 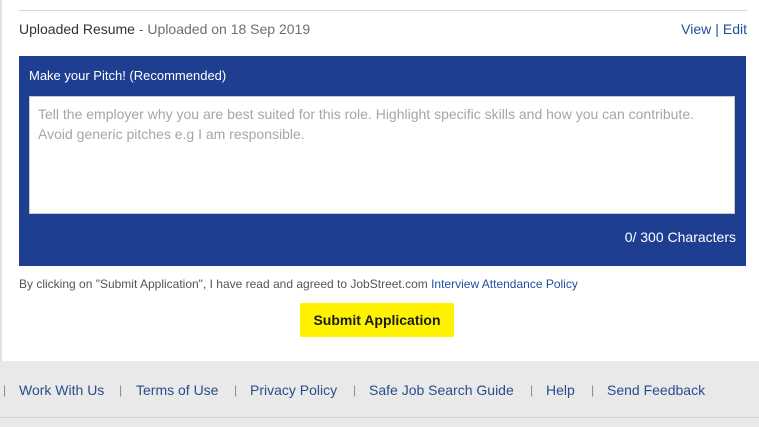 What do you see at coordinates (560, 390) in the screenshot?
I see `footer-link-help: Help` at bounding box center [560, 390].